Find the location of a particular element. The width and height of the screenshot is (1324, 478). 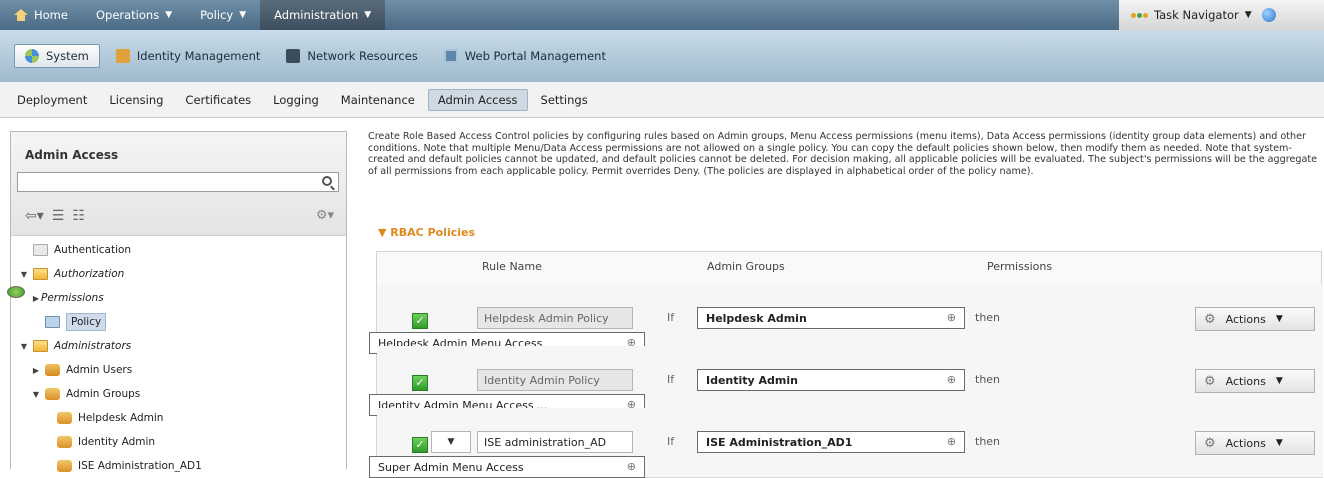

rbac-section-title: ▼ RBAC Policies is located at coordinates (426, 232).